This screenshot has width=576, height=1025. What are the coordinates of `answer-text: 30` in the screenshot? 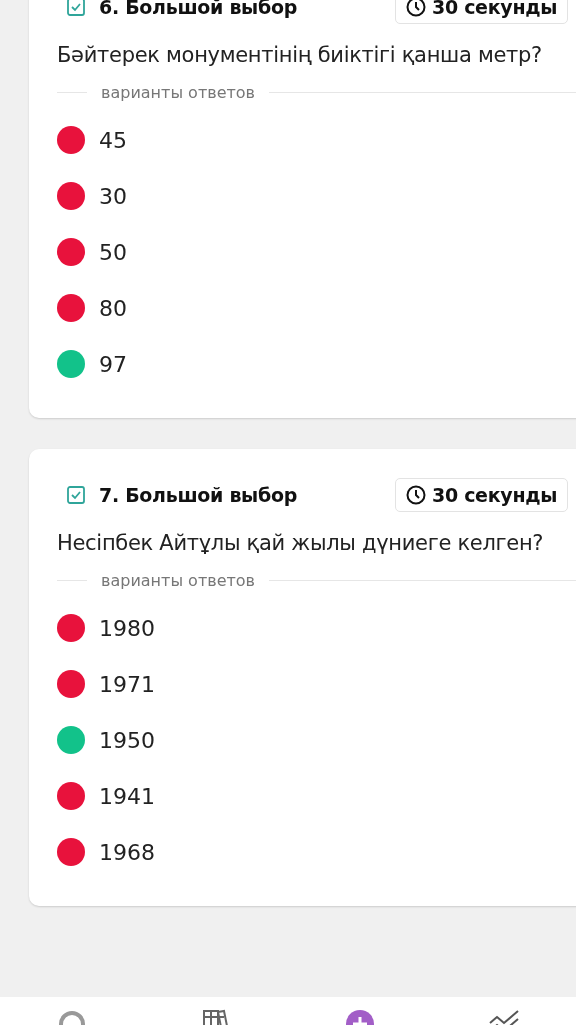 It's located at (113, 196).